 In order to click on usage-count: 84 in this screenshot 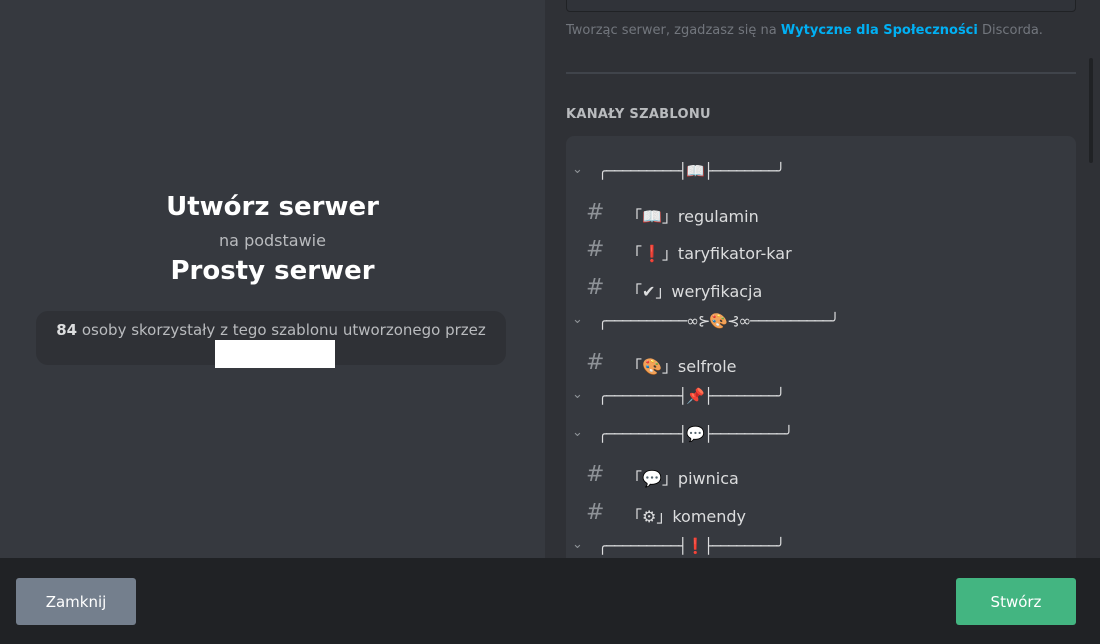, I will do `click(67, 330)`.